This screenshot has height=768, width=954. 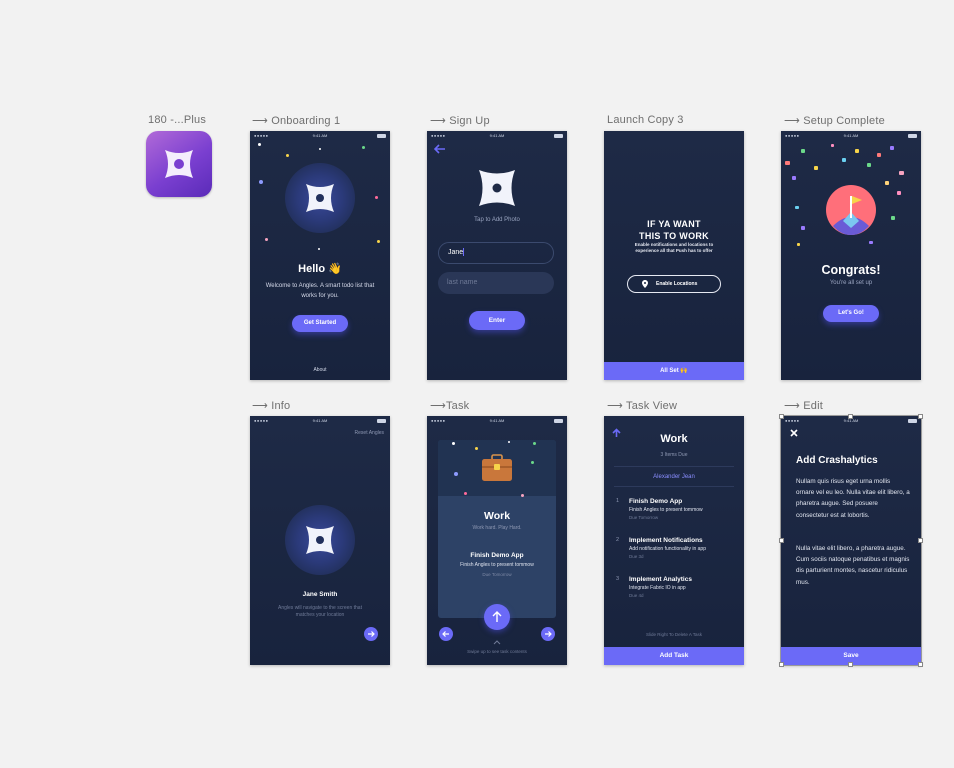 What do you see at coordinates (497, 565) in the screenshot?
I see `task-description: Finish Angles to present tommow` at bounding box center [497, 565].